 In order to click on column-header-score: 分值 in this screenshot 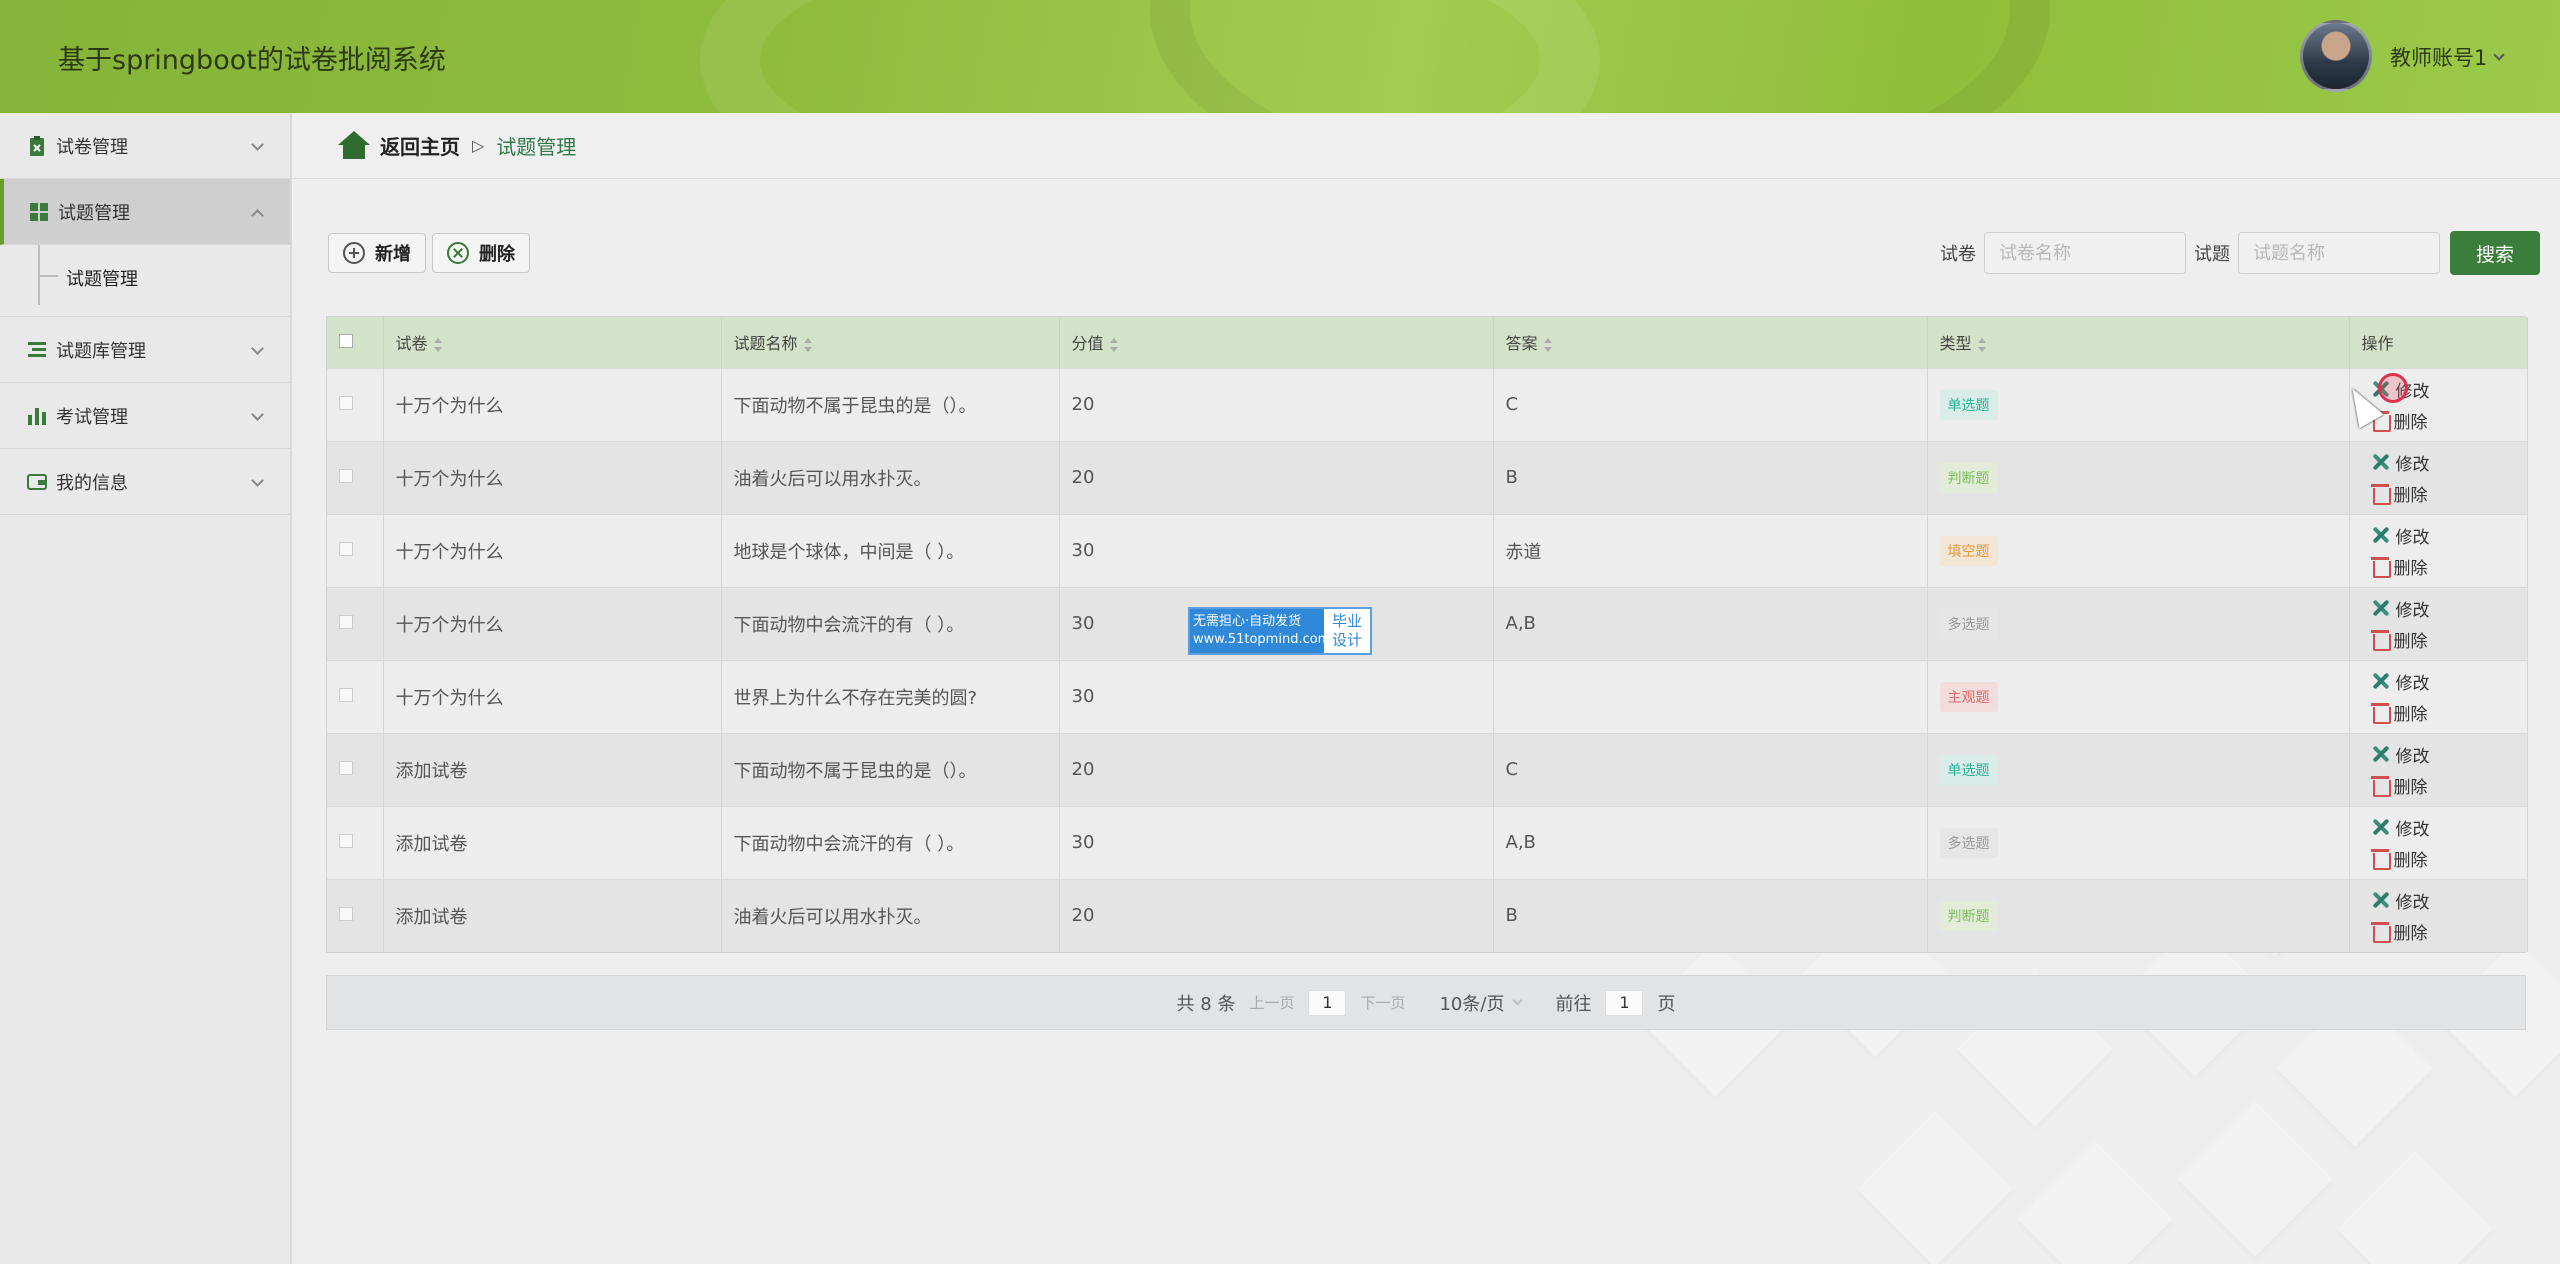, I will do `click(1276, 342)`.